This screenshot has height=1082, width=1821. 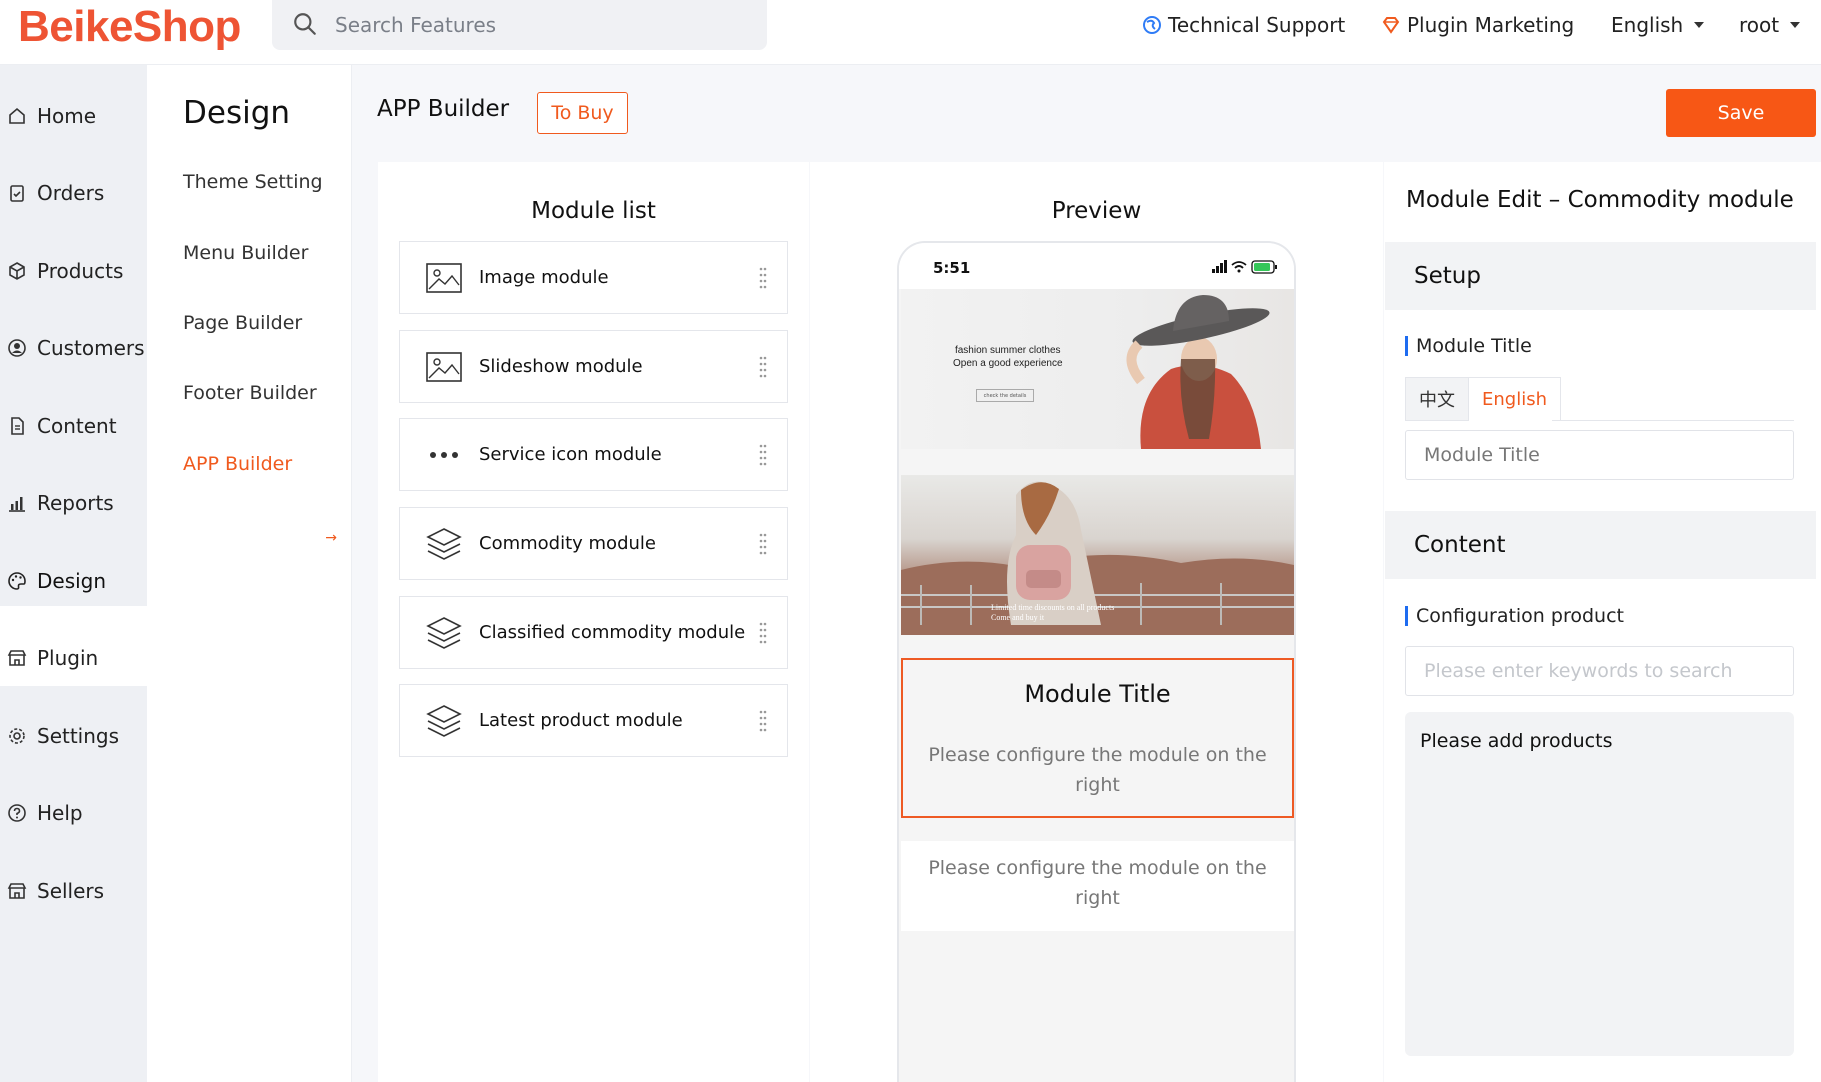 What do you see at coordinates (253, 182) in the screenshot?
I see `subnav-item-theme-setting: Theme Setting` at bounding box center [253, 182].